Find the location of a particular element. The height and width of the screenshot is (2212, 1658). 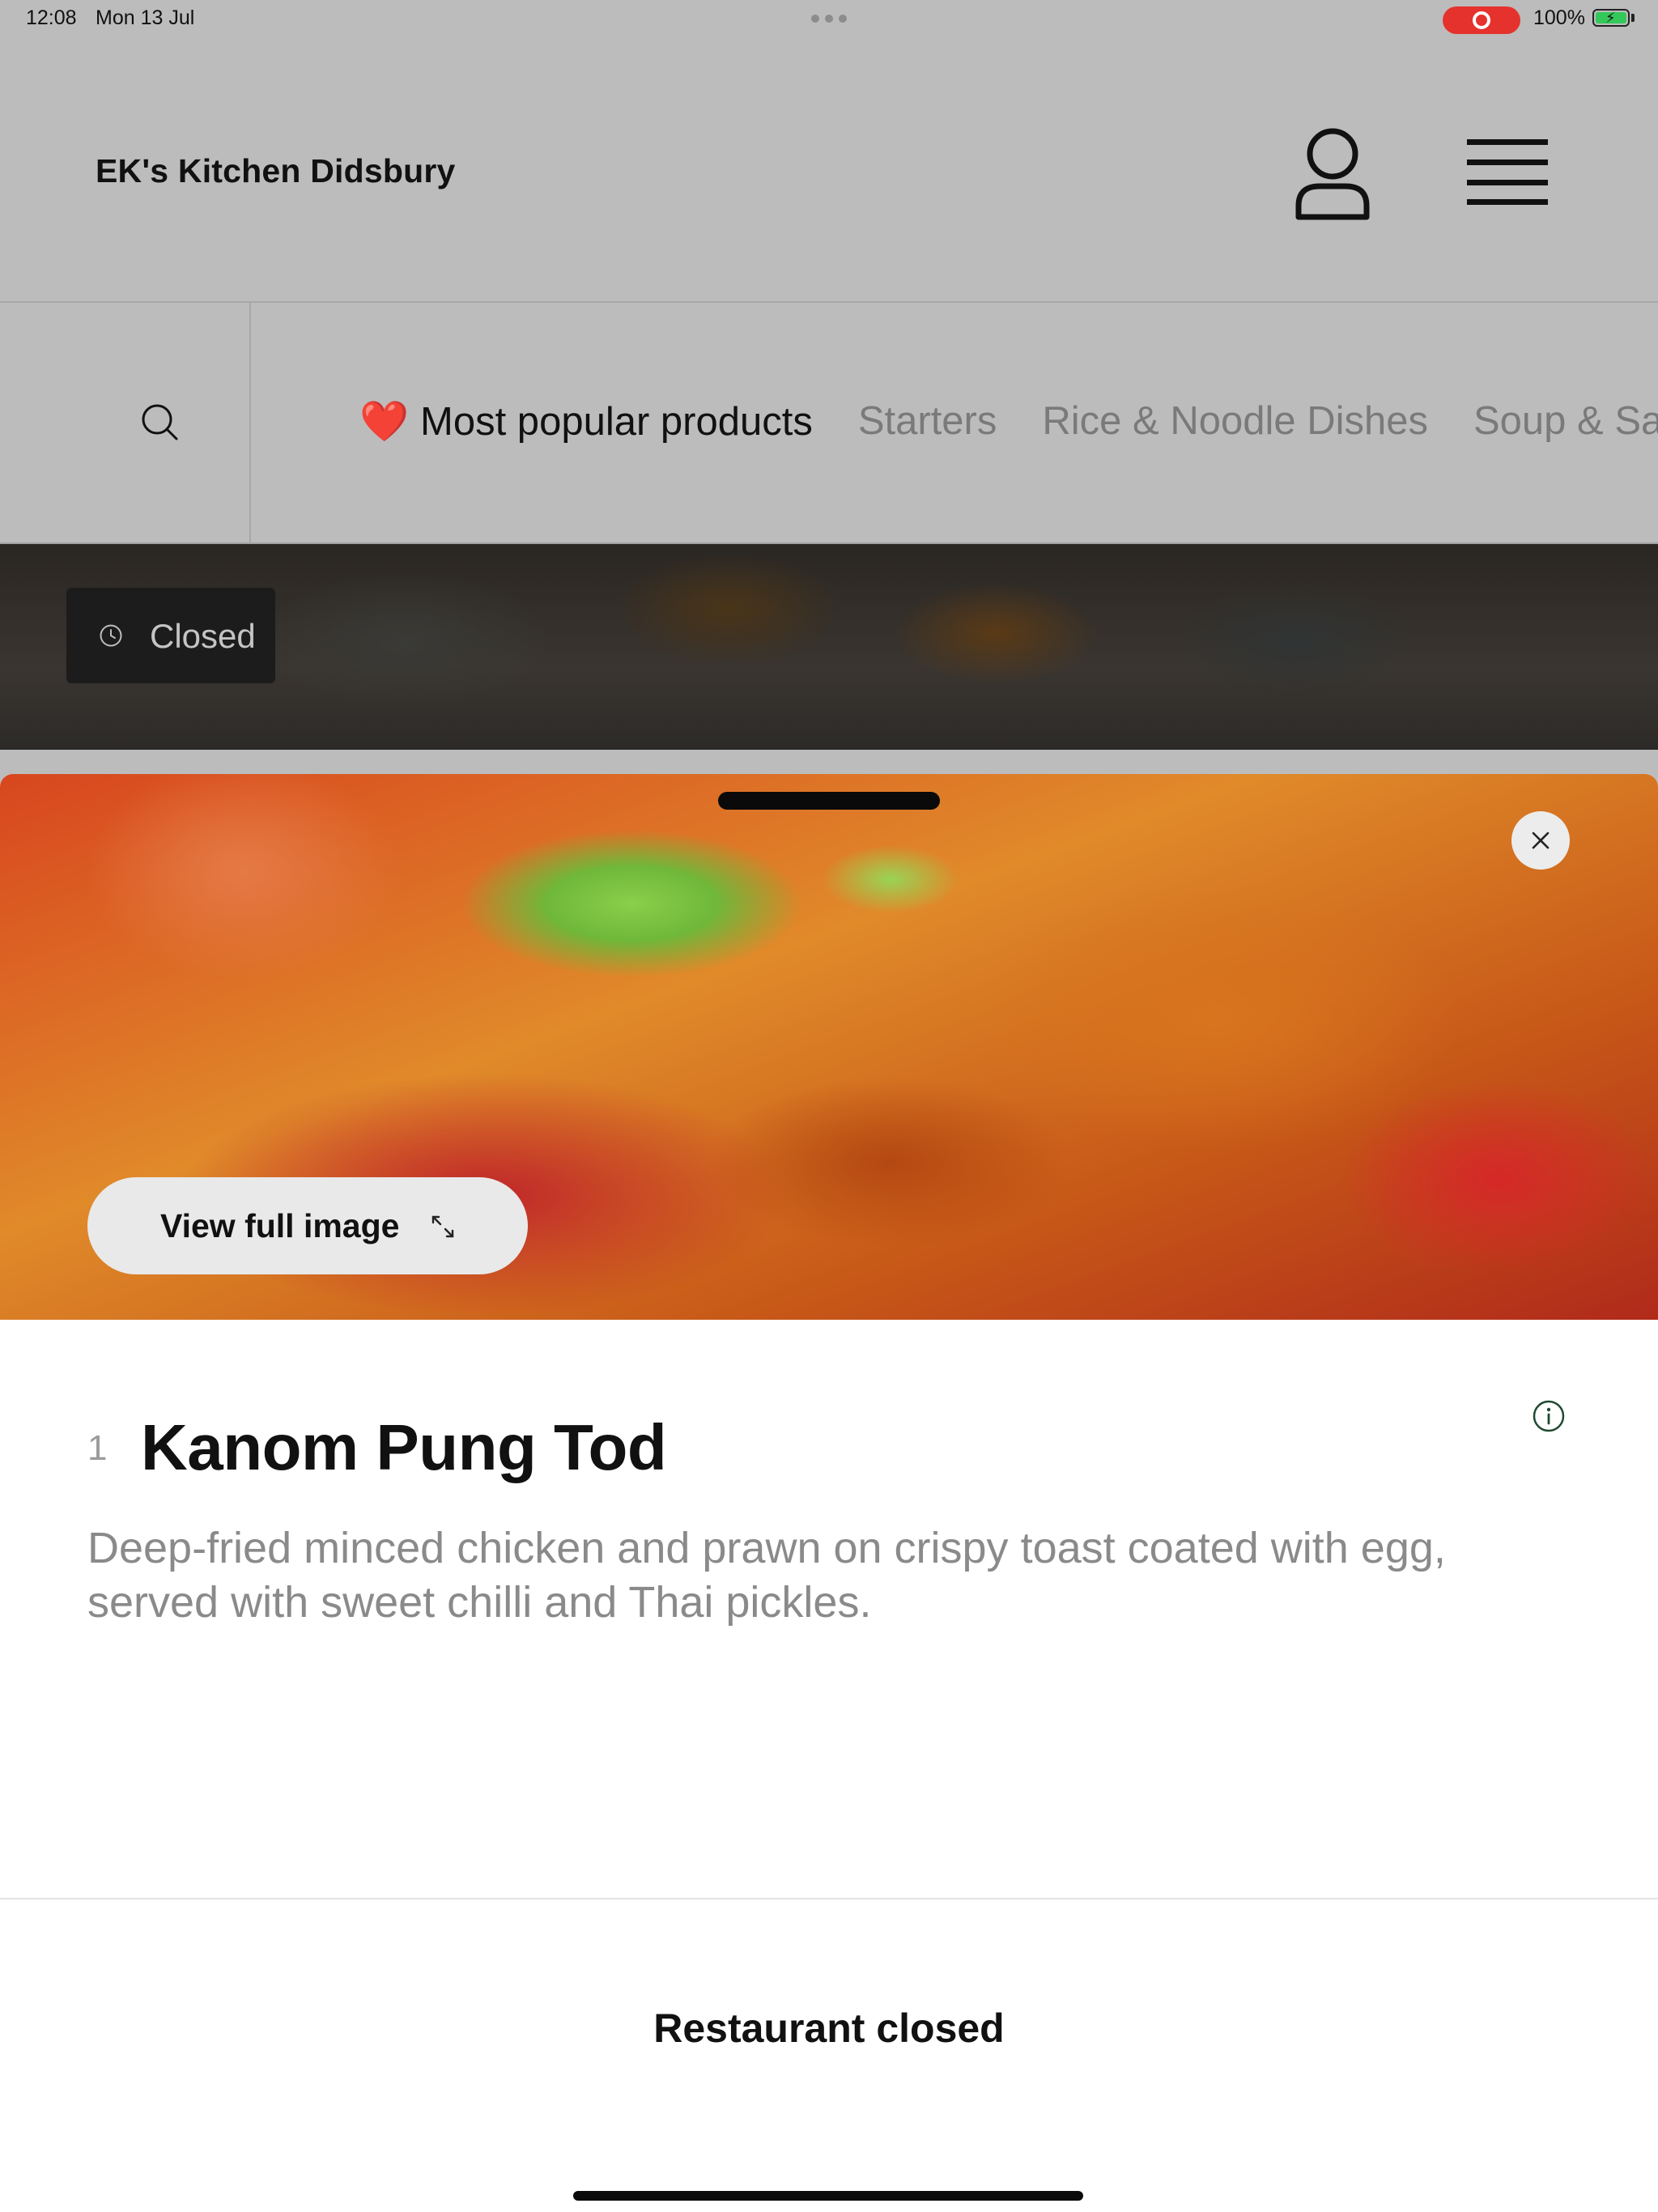

person-icon is located at coordinates (1332, 173).